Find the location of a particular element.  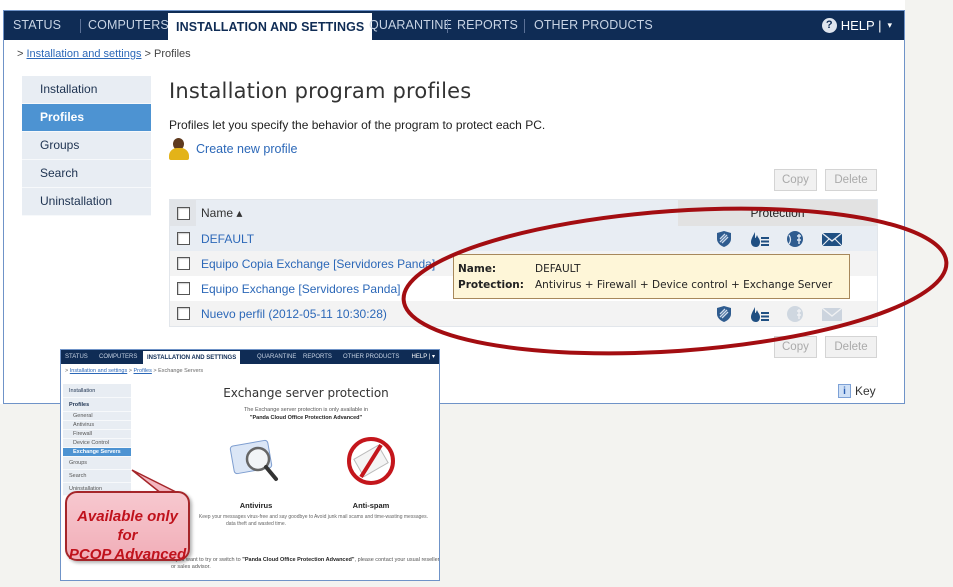

pcop-advanced-callout: Available only for PCOP Advanced is located at coordinates (127, 527).